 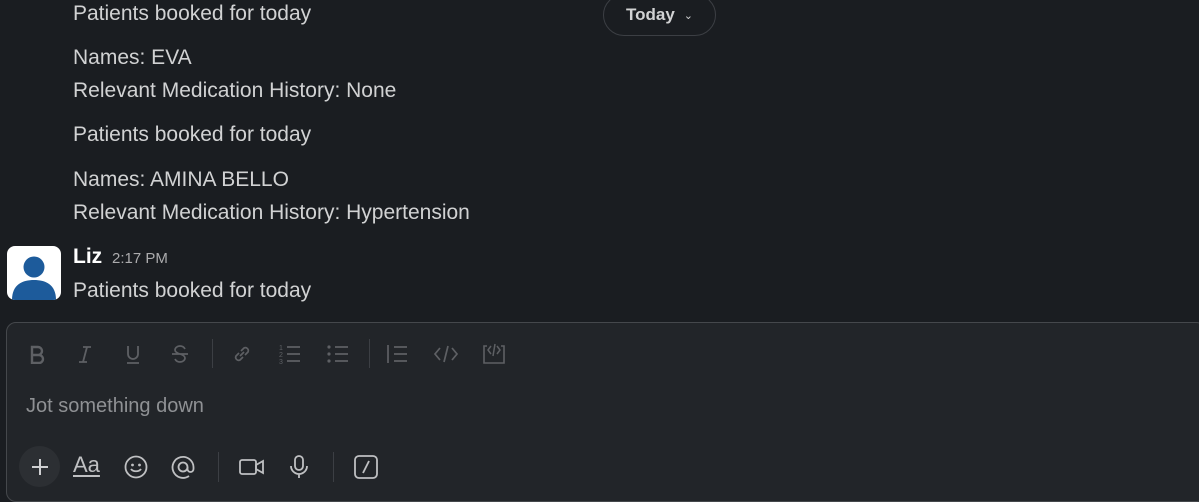 I want to click on mention-icon, so click(x=183, y=467).